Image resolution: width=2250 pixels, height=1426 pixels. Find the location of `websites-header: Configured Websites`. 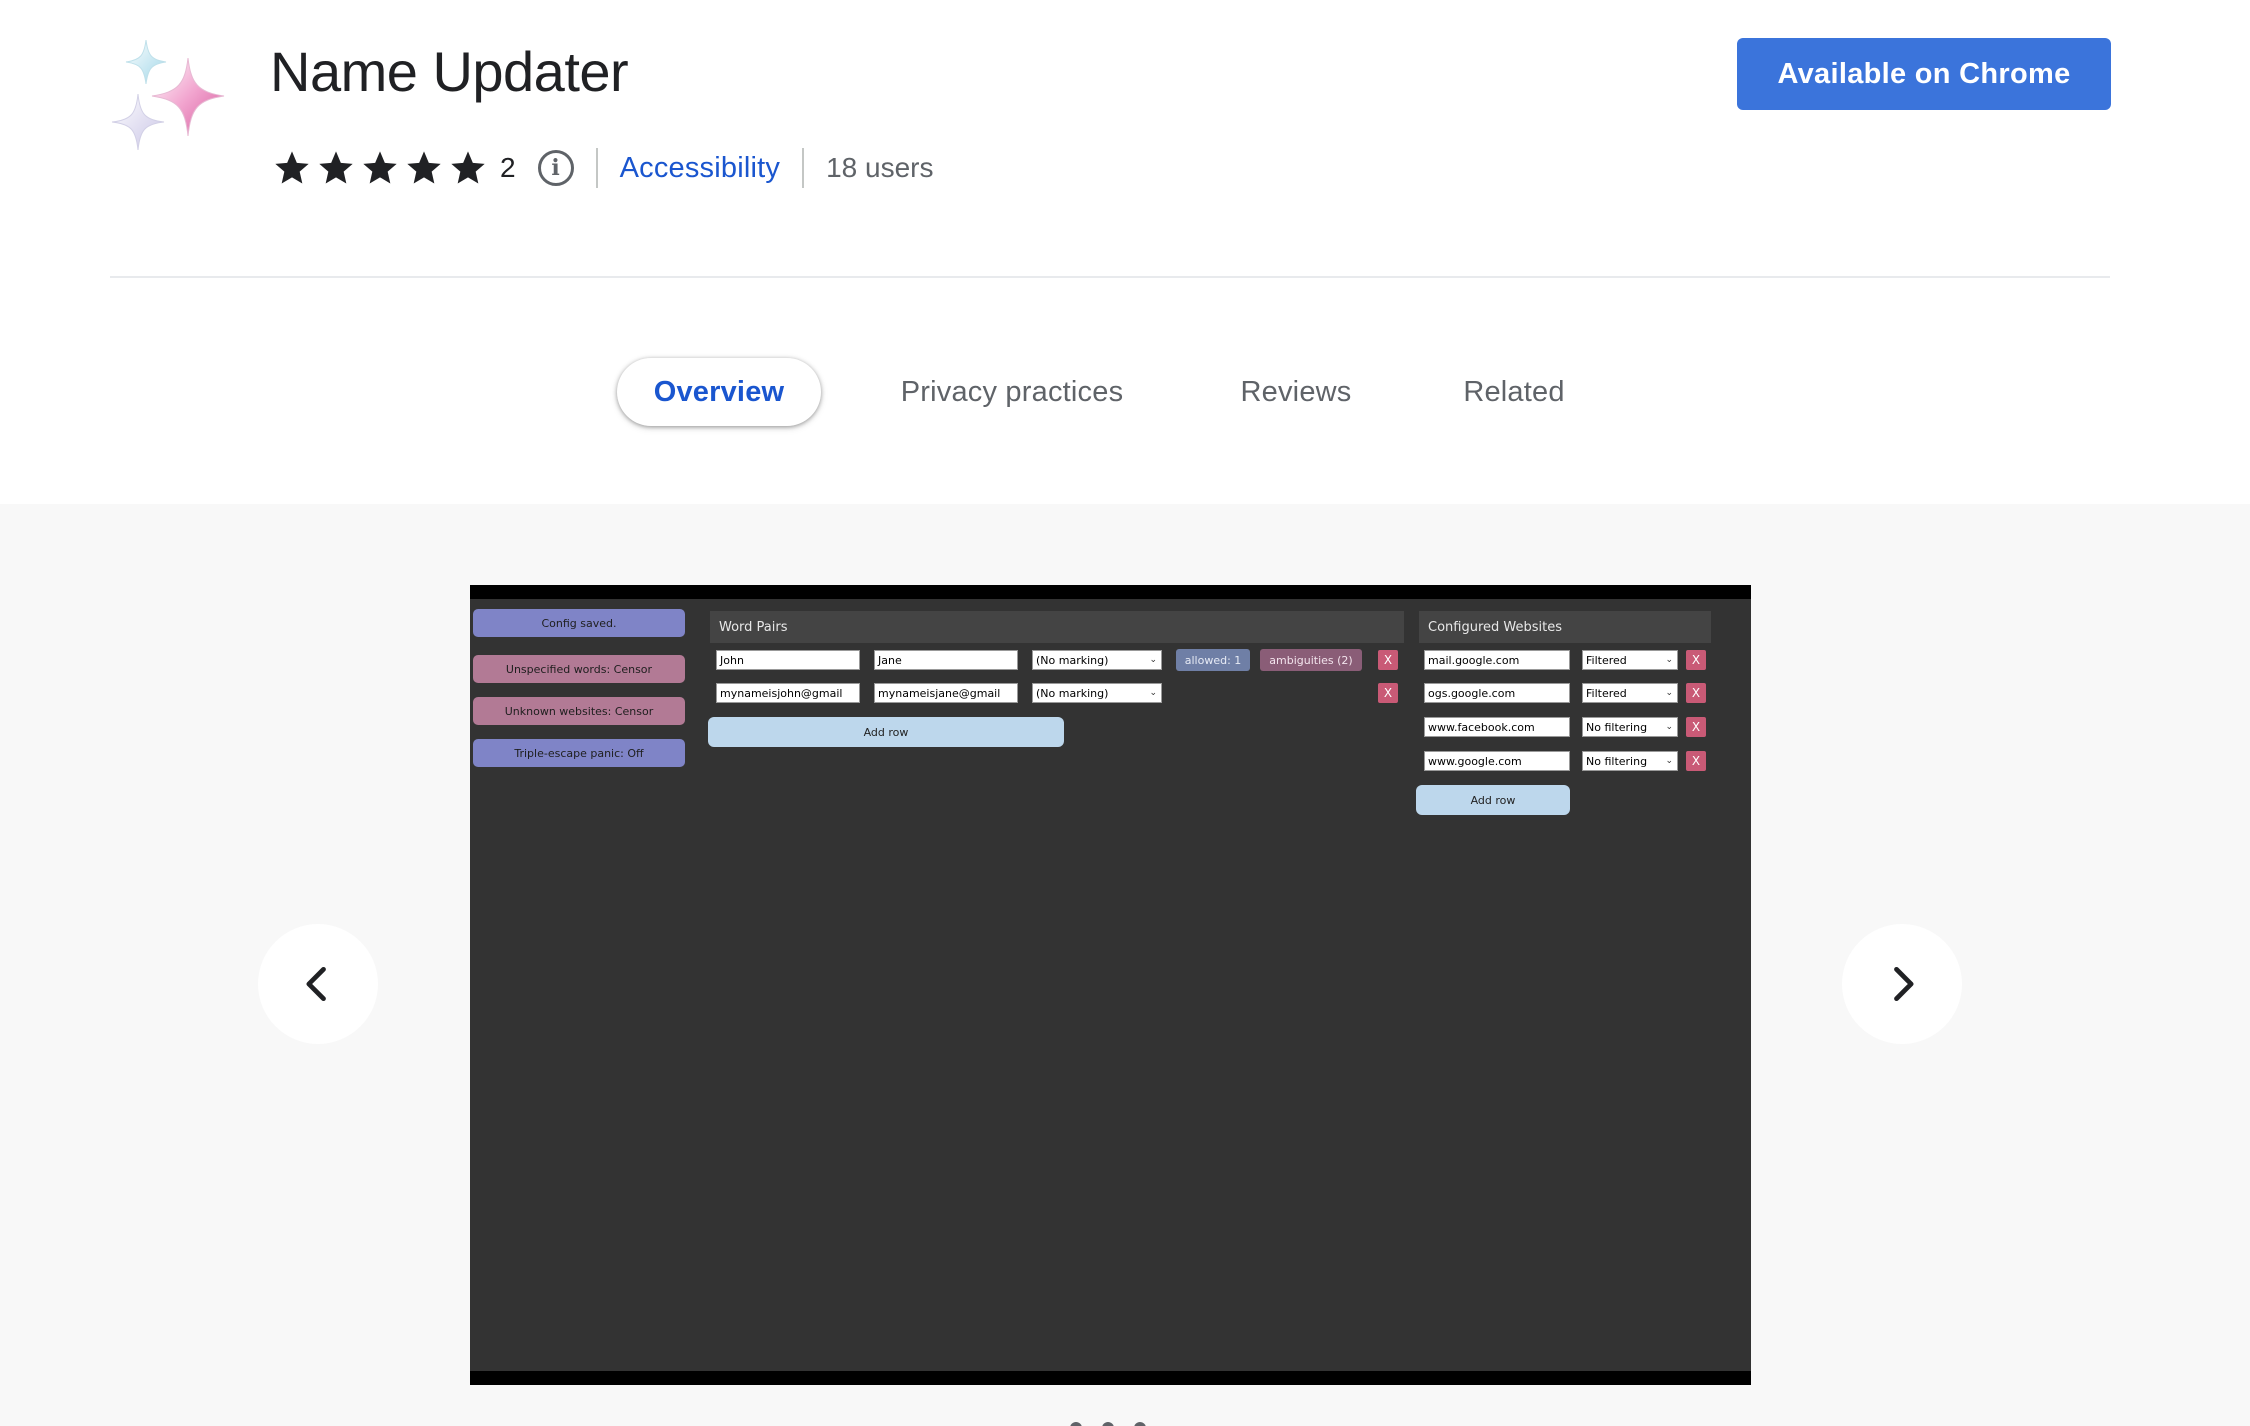

websites-header: Configured Websites is located at coordinates (1565, 627).